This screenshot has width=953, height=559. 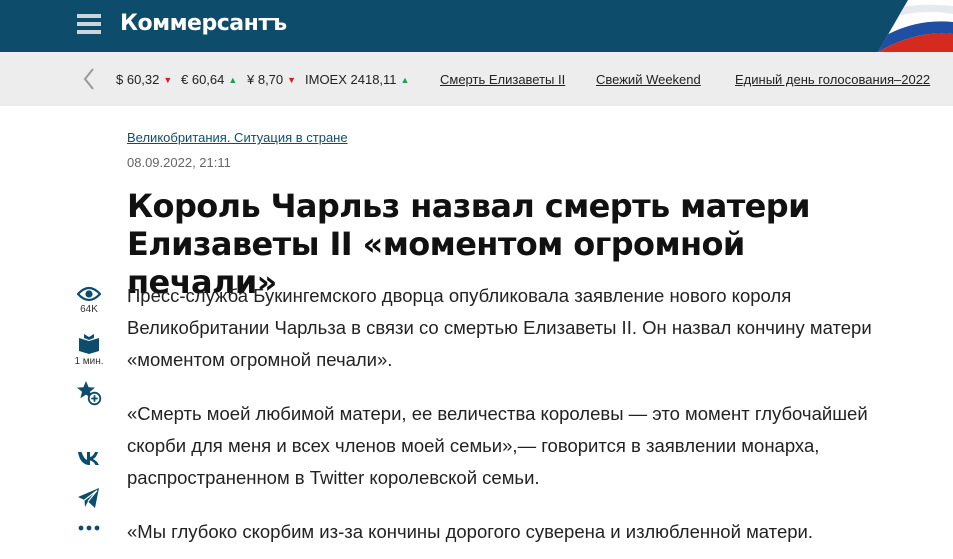 What do you see at coordinates (915, 26) in the screenshot?
I see `russian-flag-icon` at bounding box center [915, 26].